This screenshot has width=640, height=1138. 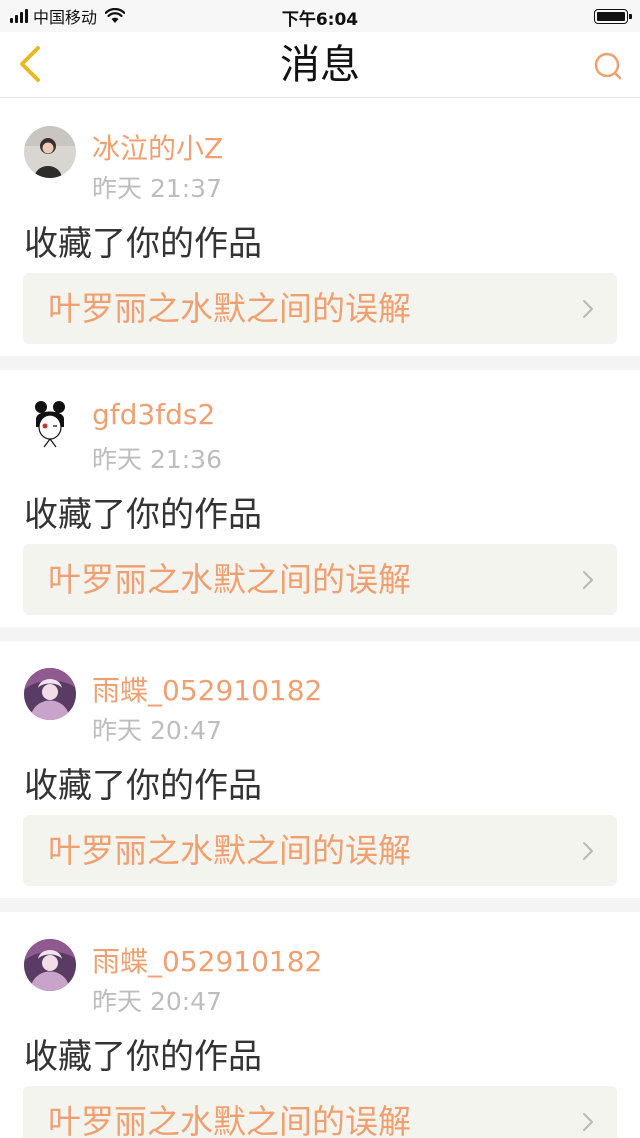 I want to click on message-time: 昨天 21:36, so click(x=157, y=459).